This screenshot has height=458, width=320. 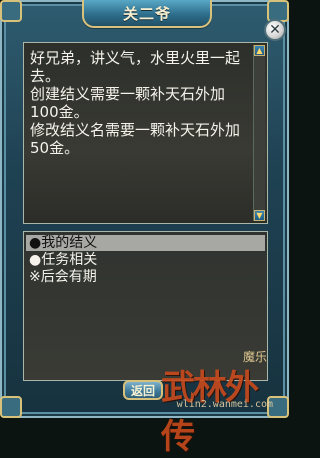 I want to click on logo-url-text: wlin2.wanmei.com, so click(x=224, y=404).